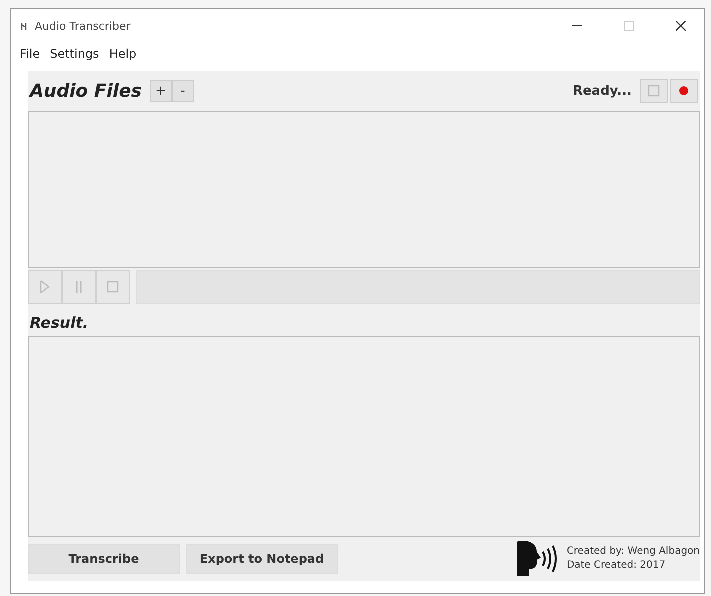  I want to click on window-title: Audio Transcriber, so click(83, 26).